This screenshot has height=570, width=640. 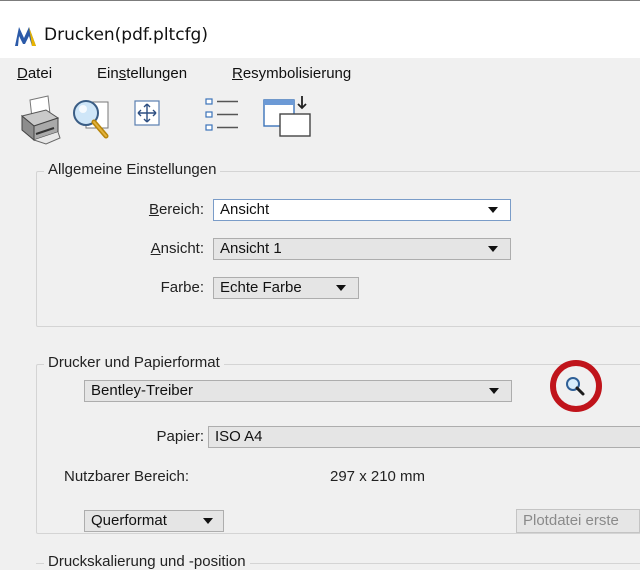 What do you see at coordinates (39, 120) in the screenshot?
I see `printer-icon` at bounding box center [39, 120].